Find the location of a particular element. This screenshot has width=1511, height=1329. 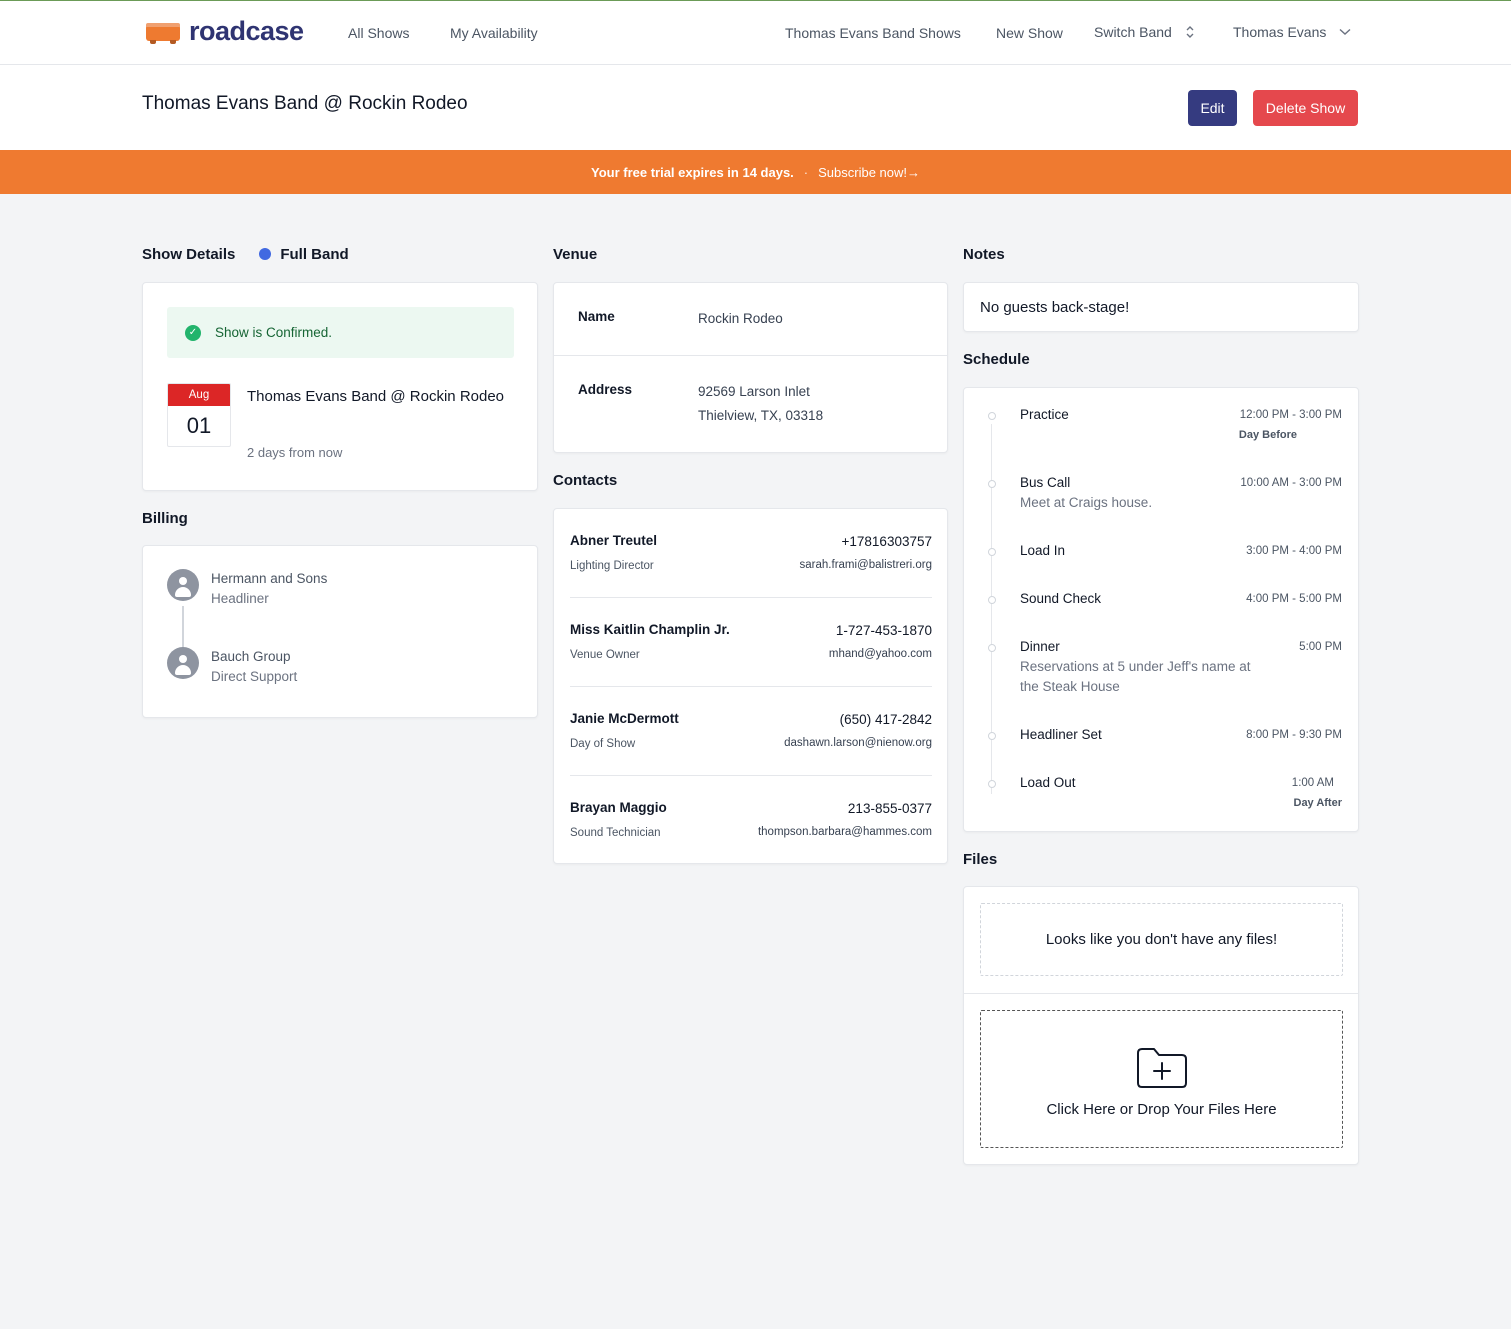

billing-item: Bauch Group Direct Support is located at coordinates (232, 667).